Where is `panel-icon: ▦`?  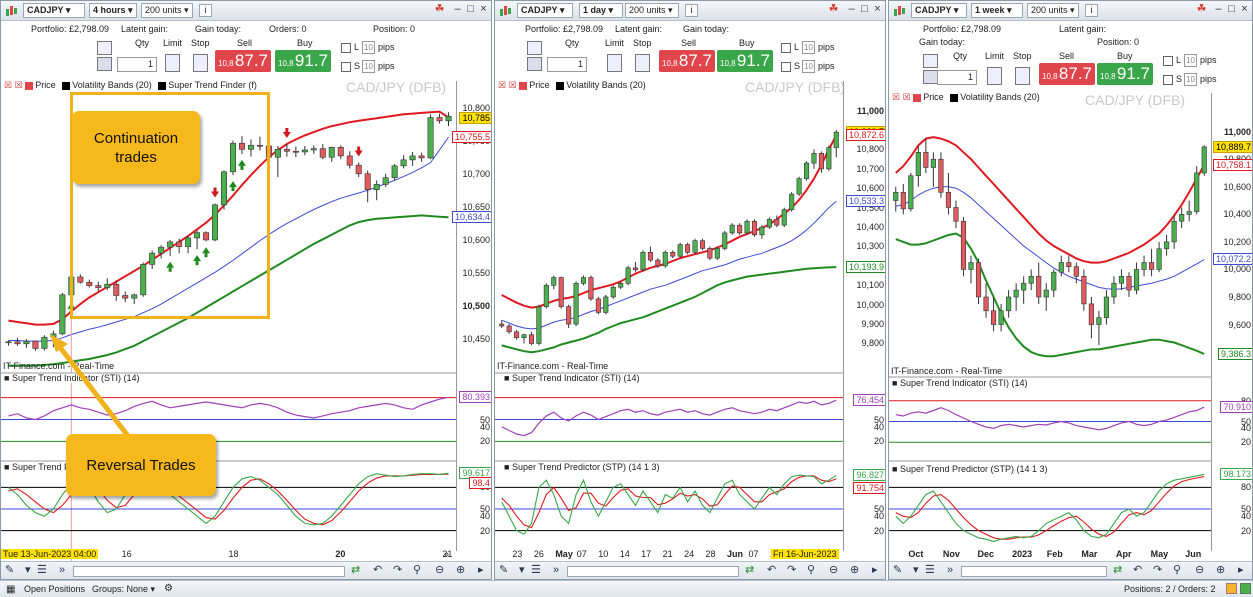
panel-icon: ▦ is located at coordinates (10, 589).